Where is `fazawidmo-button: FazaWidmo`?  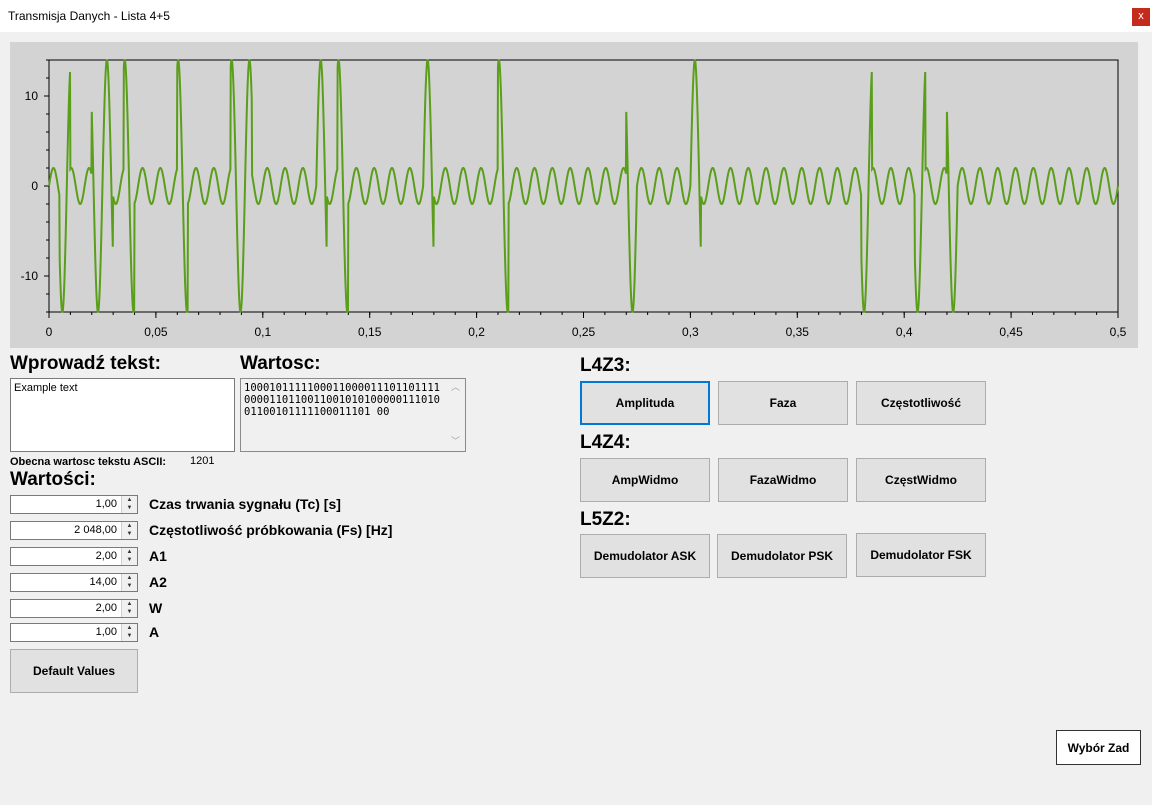 fazawidmo-button: FazaWidmo is located at coordinates (783, 480).